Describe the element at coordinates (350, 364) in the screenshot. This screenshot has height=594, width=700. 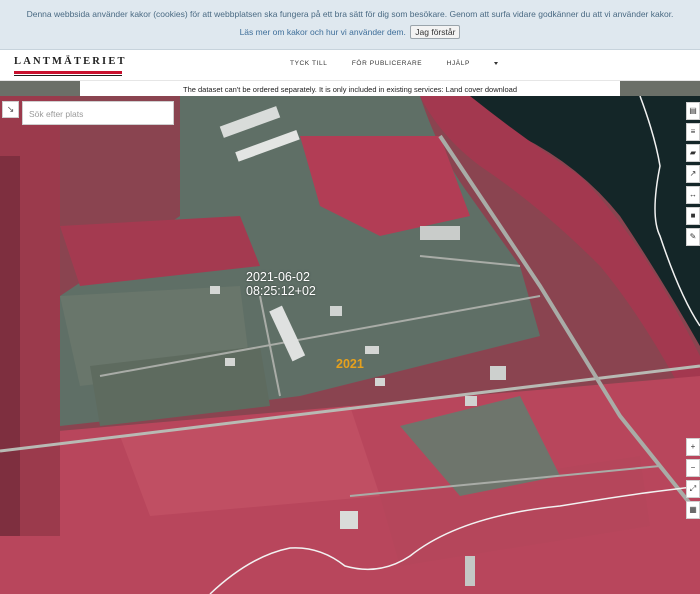
I see `image-year-label: 2021` at that location.